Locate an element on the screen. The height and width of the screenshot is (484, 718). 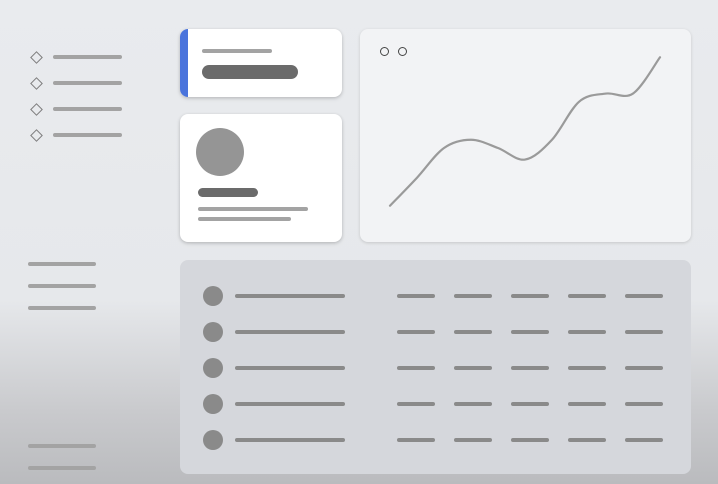
avatar is located at coordinates (220, 152).